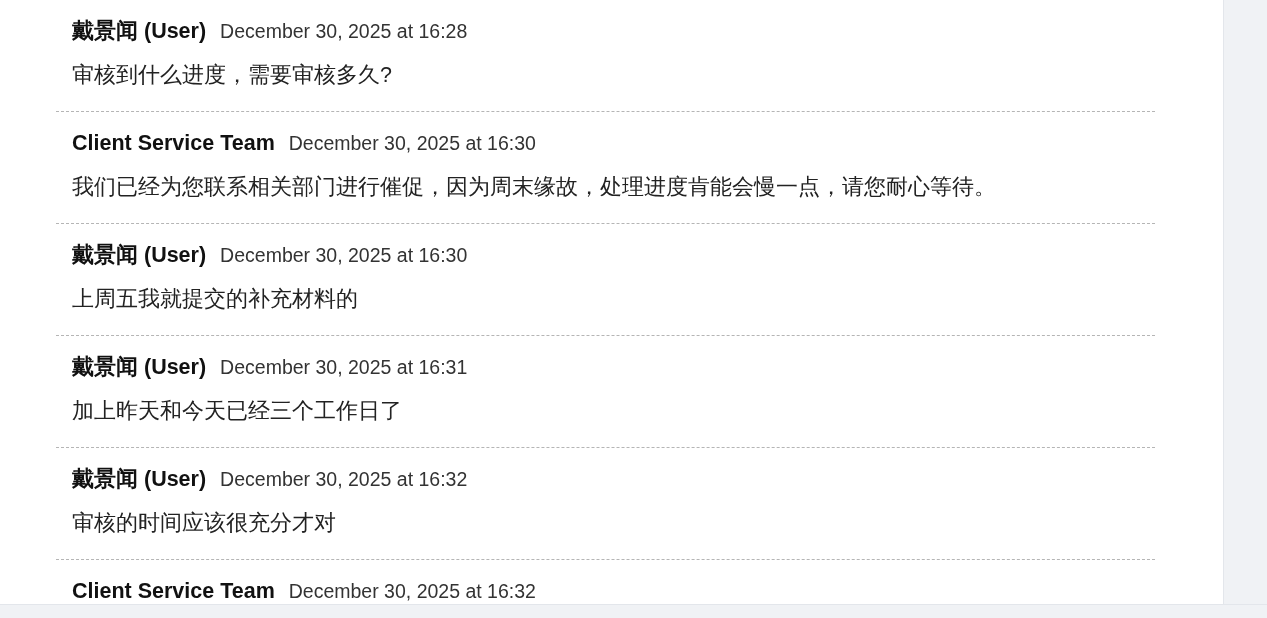 The height and width of the screenshot is (618, 1267). What do you see at coordinates (204, 523) in the screenshot?
I see `message-text: 审核的时间应该很充分才对` at bounding box center [204, 523].